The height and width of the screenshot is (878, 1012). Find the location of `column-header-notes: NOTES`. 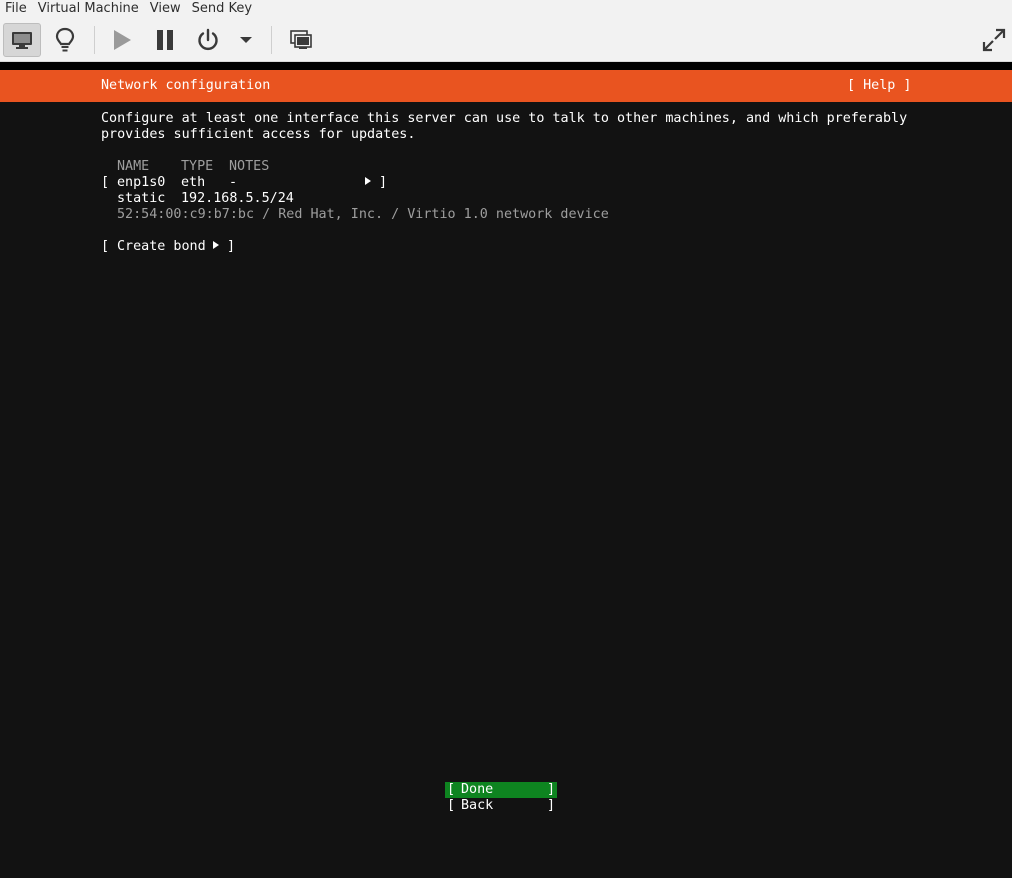

column-header-notes: NOTES is located at coordinates (249, 166).